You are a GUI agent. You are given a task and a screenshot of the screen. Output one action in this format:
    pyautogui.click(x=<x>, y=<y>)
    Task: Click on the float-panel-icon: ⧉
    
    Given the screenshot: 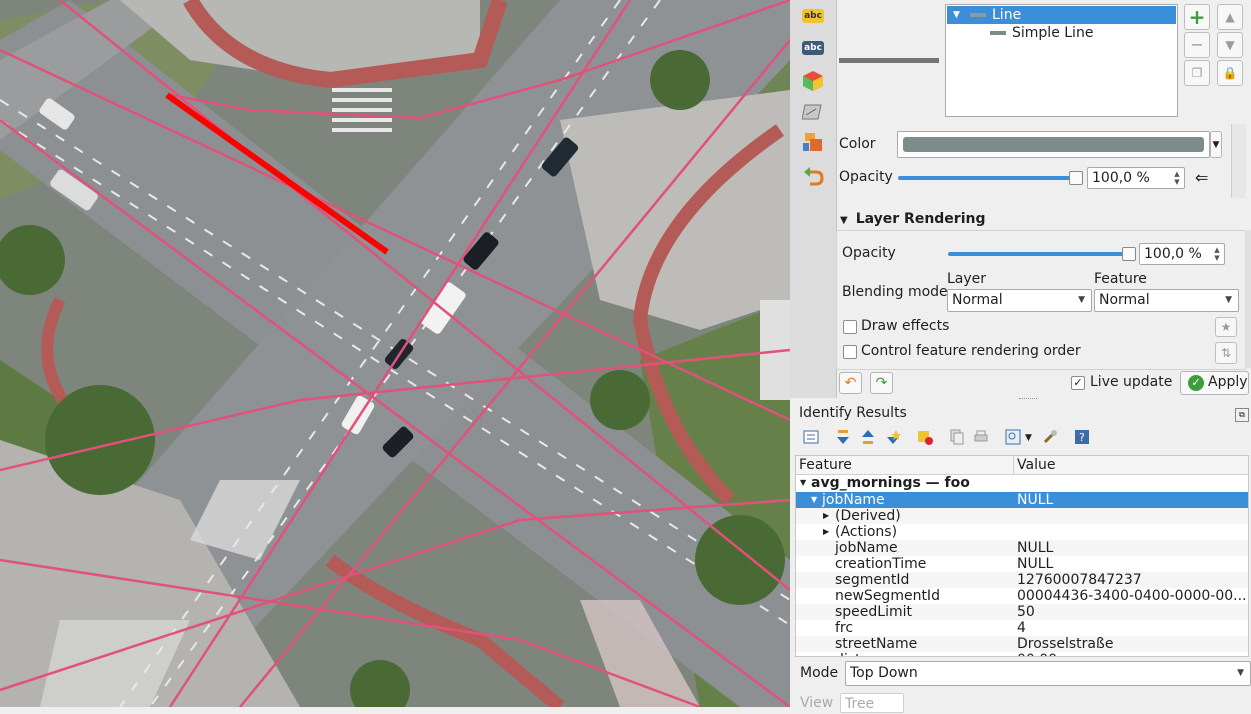 What is the action you would take?
    pyautogui.click(x=1242, y=415)
    